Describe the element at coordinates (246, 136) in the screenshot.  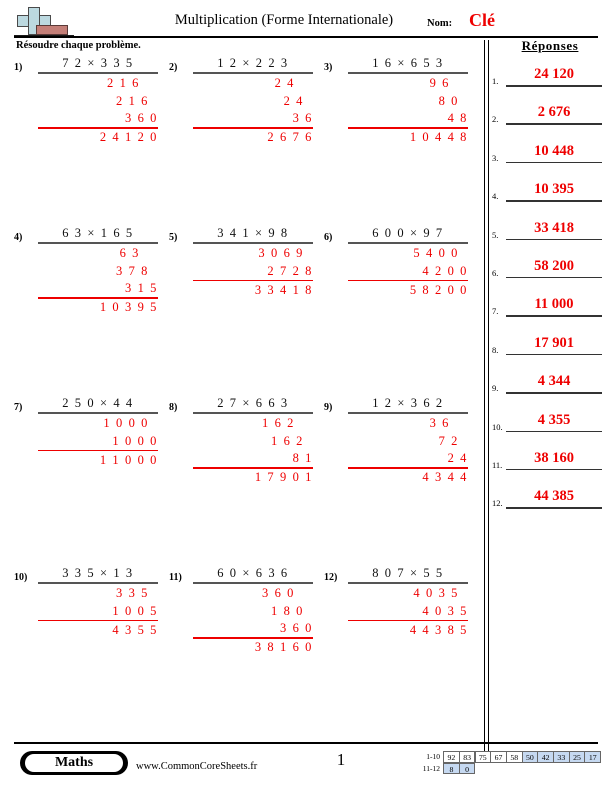
I see `problem-2: 2) 1 2 × 2 2 3 2 4 2 4 3 6 2 6 7 6` at that location.